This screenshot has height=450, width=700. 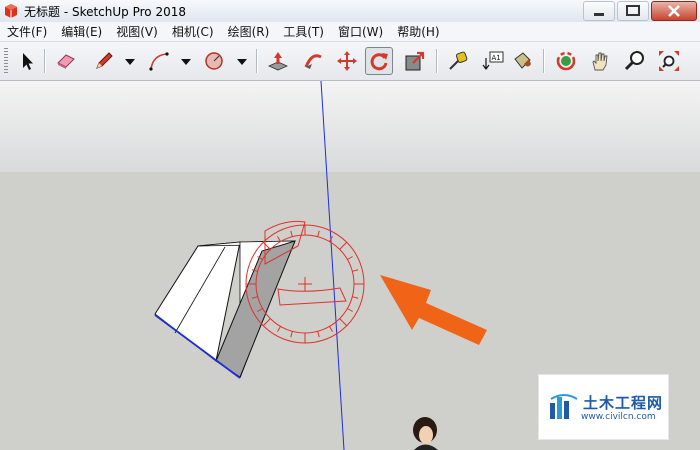 What do you see at coordinates (11, 11) in the screenshot?
I see `sketchup-app-icon` at bounding box center [11, 11].